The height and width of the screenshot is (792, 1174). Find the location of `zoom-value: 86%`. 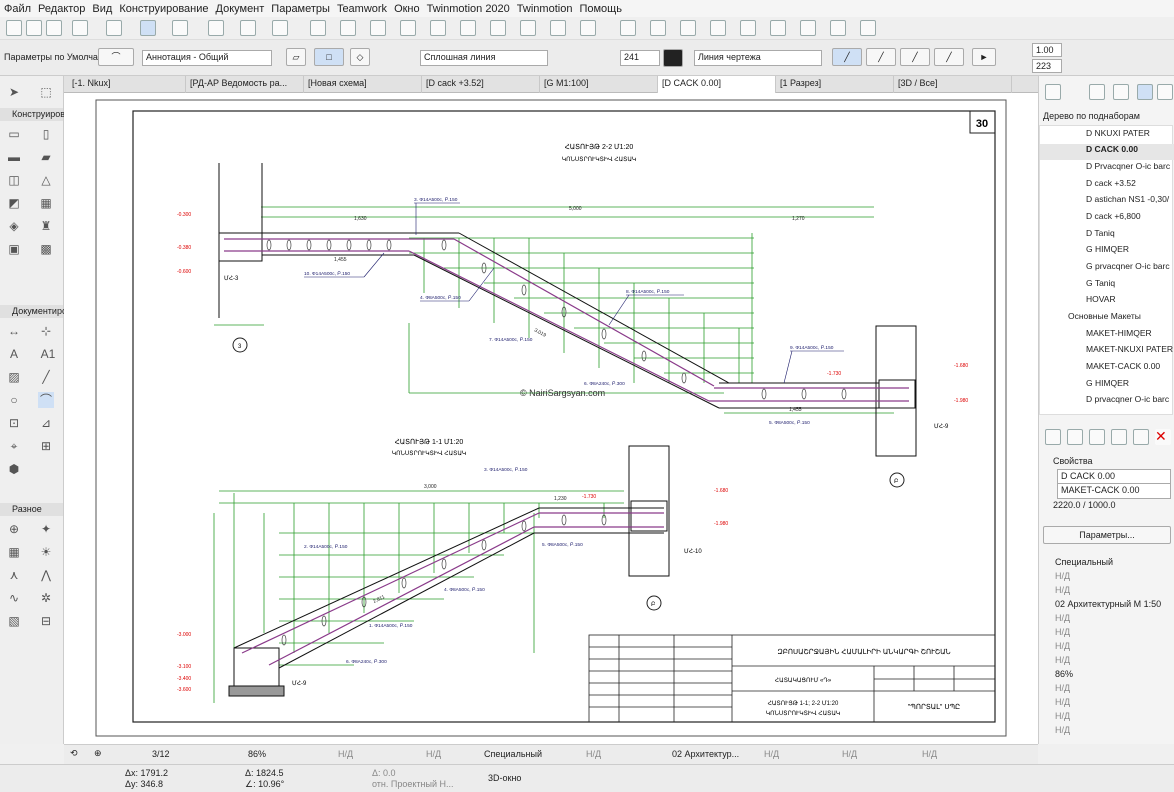

zoom-value: 86% is located at coordinates (257, 754).